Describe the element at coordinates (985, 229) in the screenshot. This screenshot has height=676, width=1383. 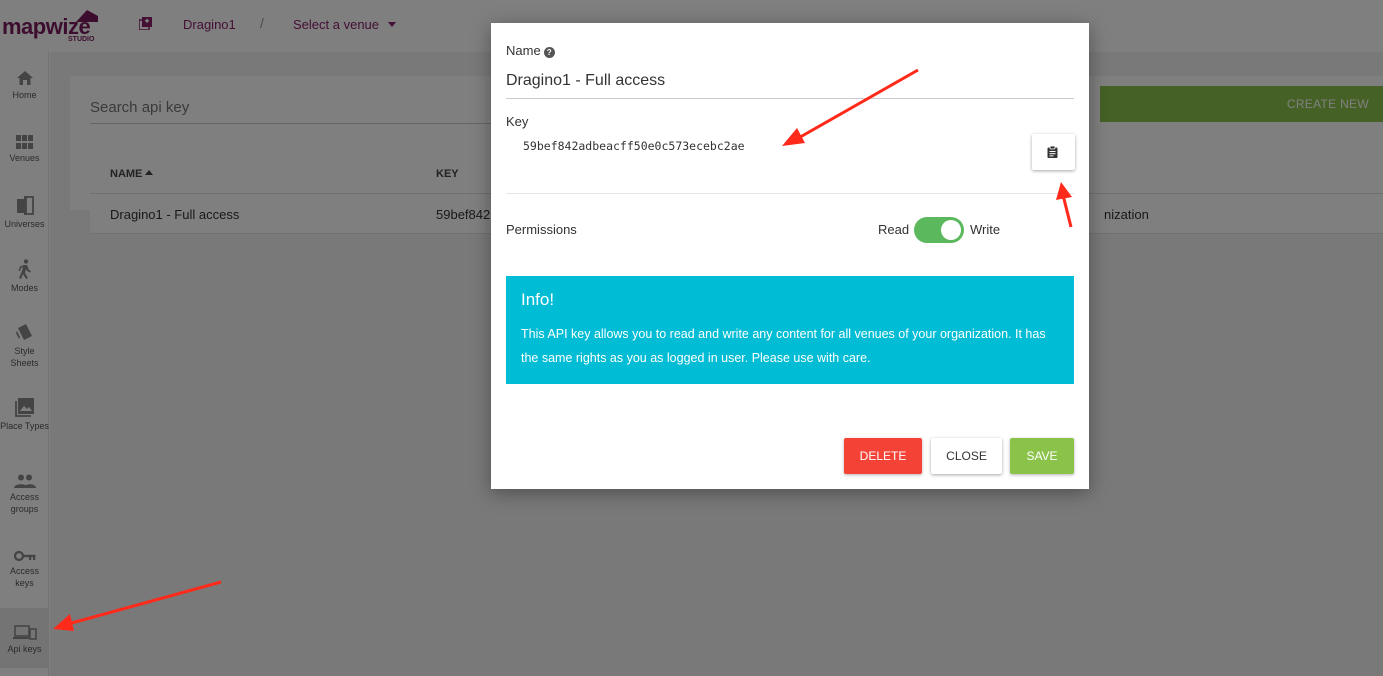
I see `write-label: Write` at that location.